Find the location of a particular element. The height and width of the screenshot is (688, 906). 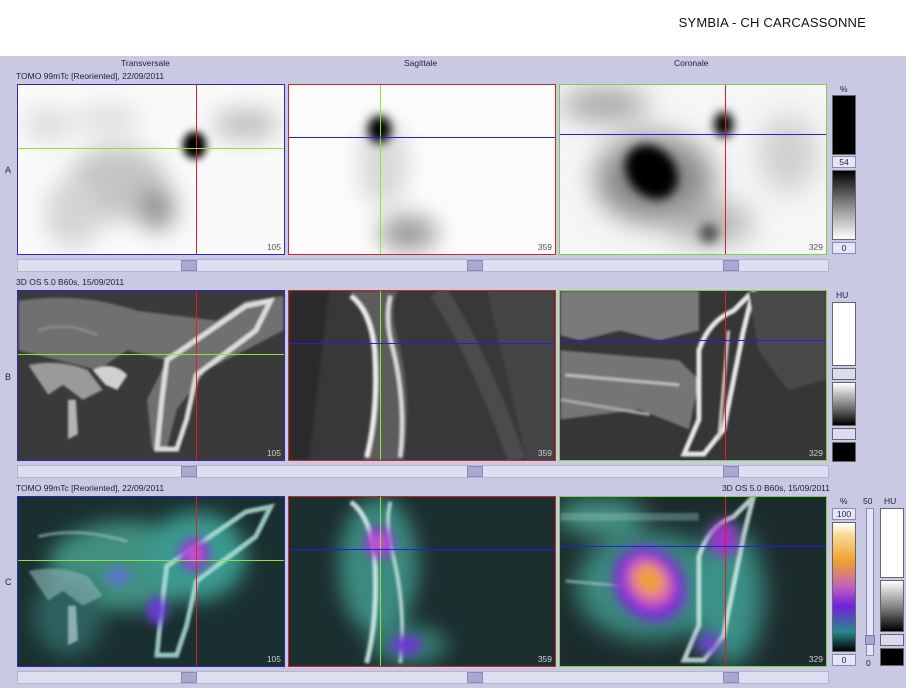

viewport-c-transverse: 105 is located at coordinates (151, 581).